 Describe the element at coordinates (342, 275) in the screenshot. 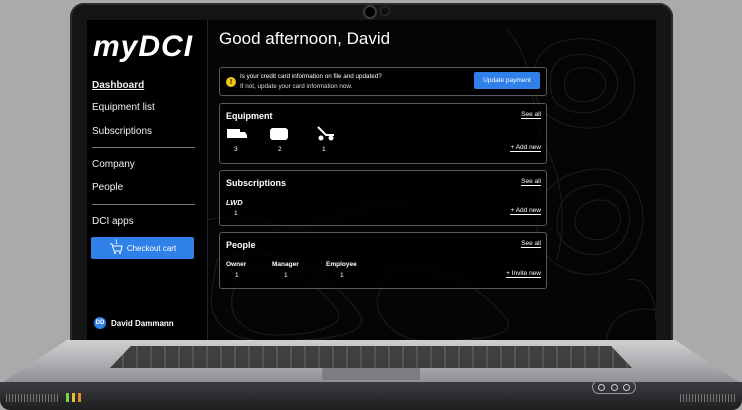

I see `role-employee-count: 1` at that location.